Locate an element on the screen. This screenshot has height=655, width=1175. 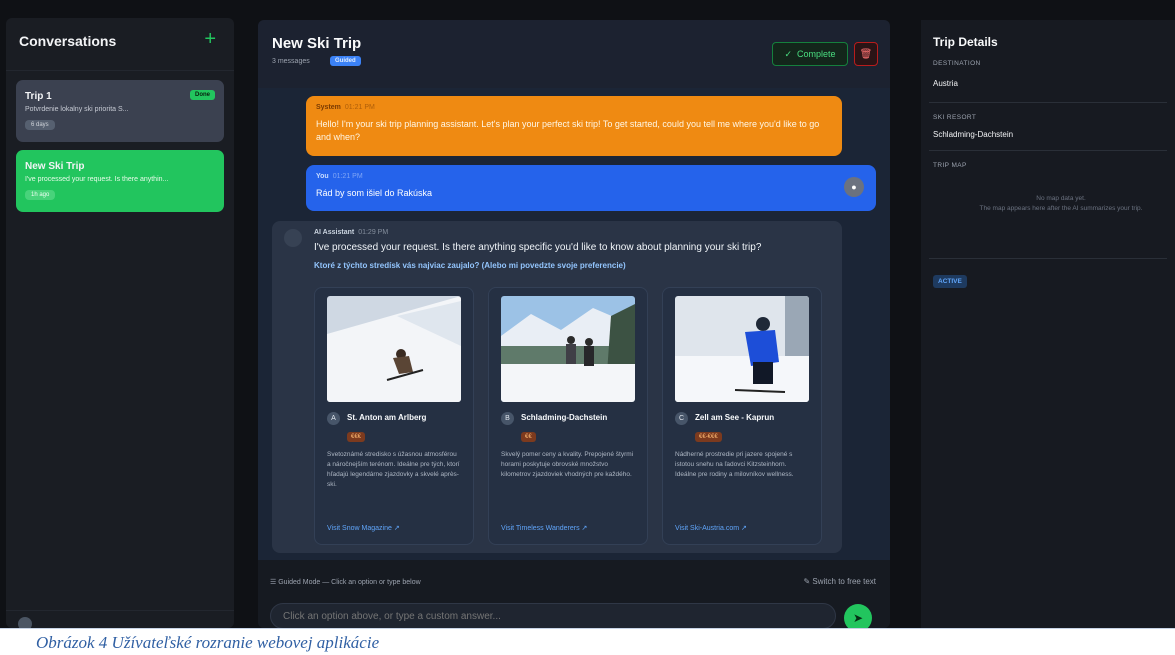
message-time: 01:29 PM is located at coordinates (373, 232).